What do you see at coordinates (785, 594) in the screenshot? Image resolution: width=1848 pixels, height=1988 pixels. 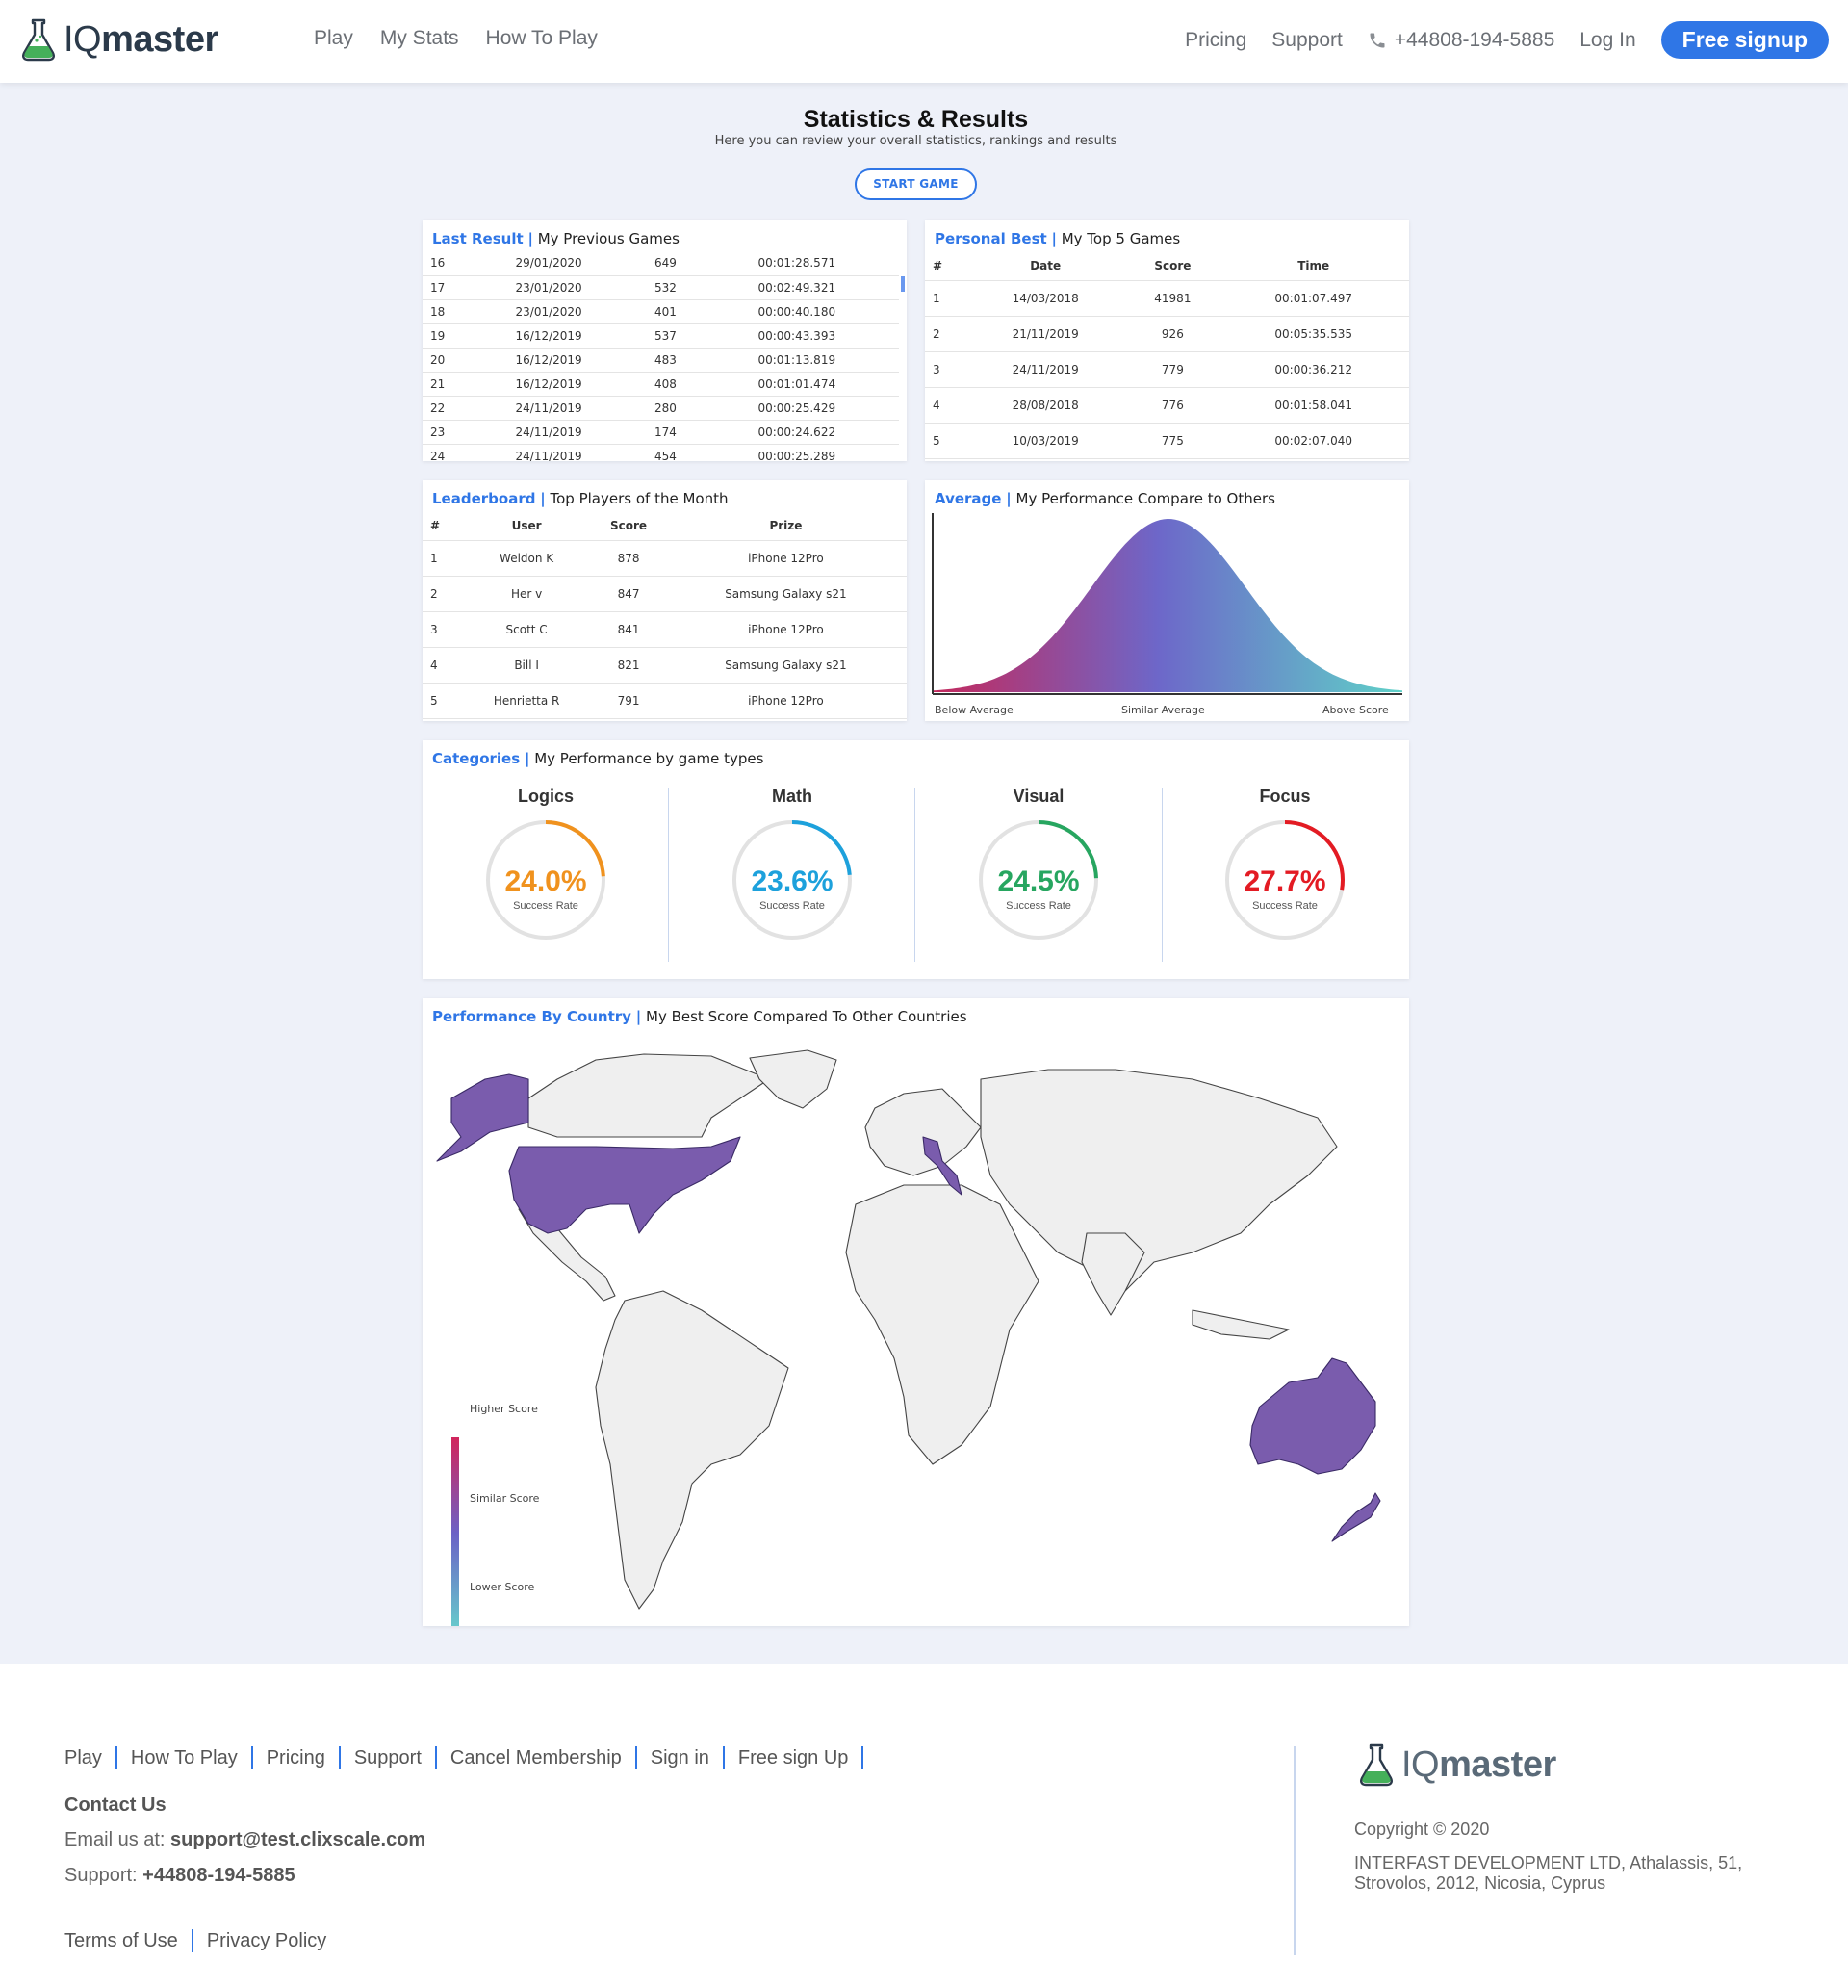 I see `table-cell: Samsung Galaxy s21` at bounding box center [785, 594].